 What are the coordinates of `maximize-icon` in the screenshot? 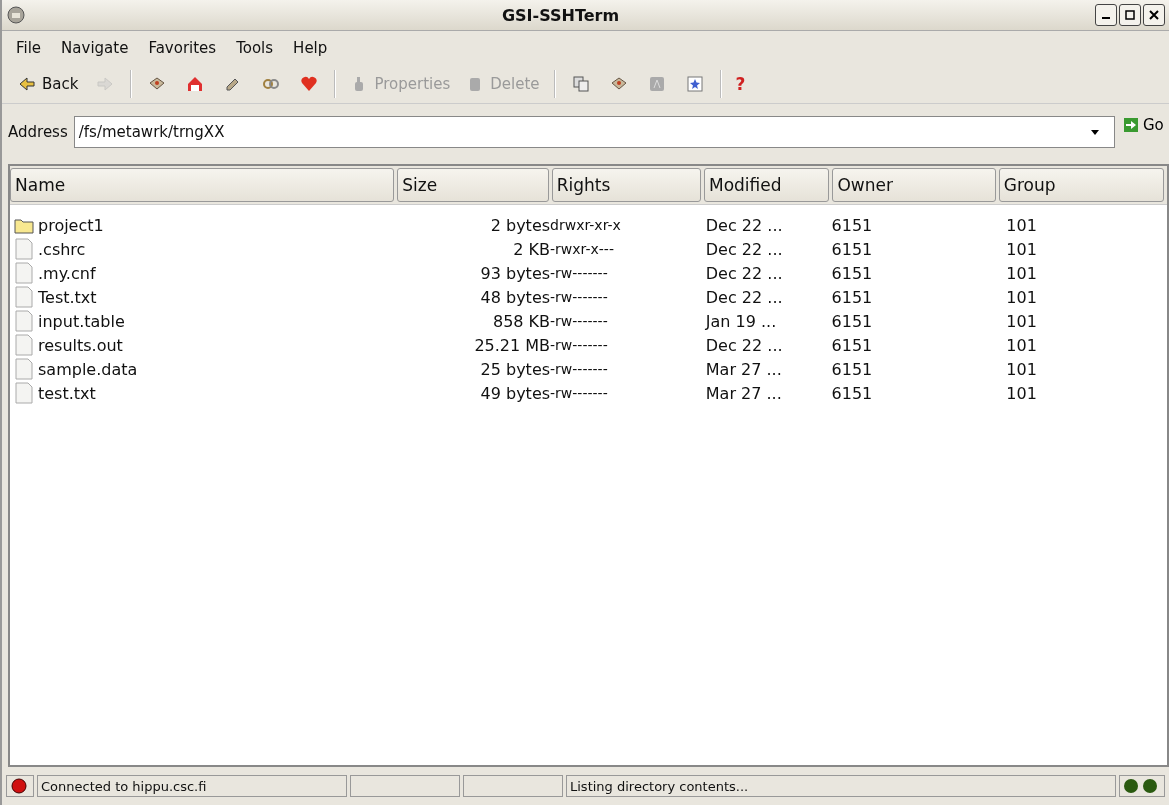 It's located at (1130, 15).